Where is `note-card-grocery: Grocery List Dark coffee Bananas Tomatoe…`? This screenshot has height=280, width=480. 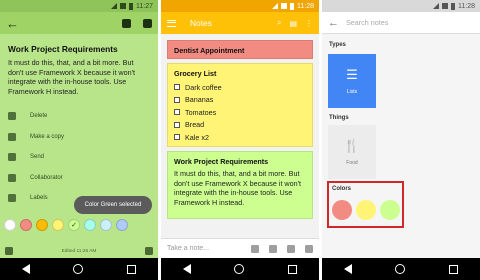 note-card-grocery: Grocery List Dark coffee Bananas Tomatoe… is located at coordinates (240, 105).